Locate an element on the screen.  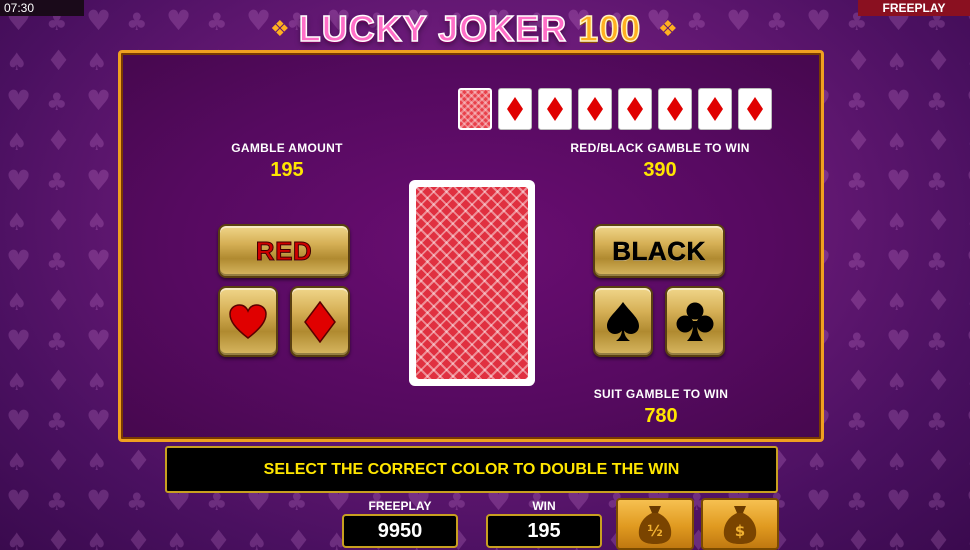
gamble-amount-value: 195 is located at coordinates (287, 170).